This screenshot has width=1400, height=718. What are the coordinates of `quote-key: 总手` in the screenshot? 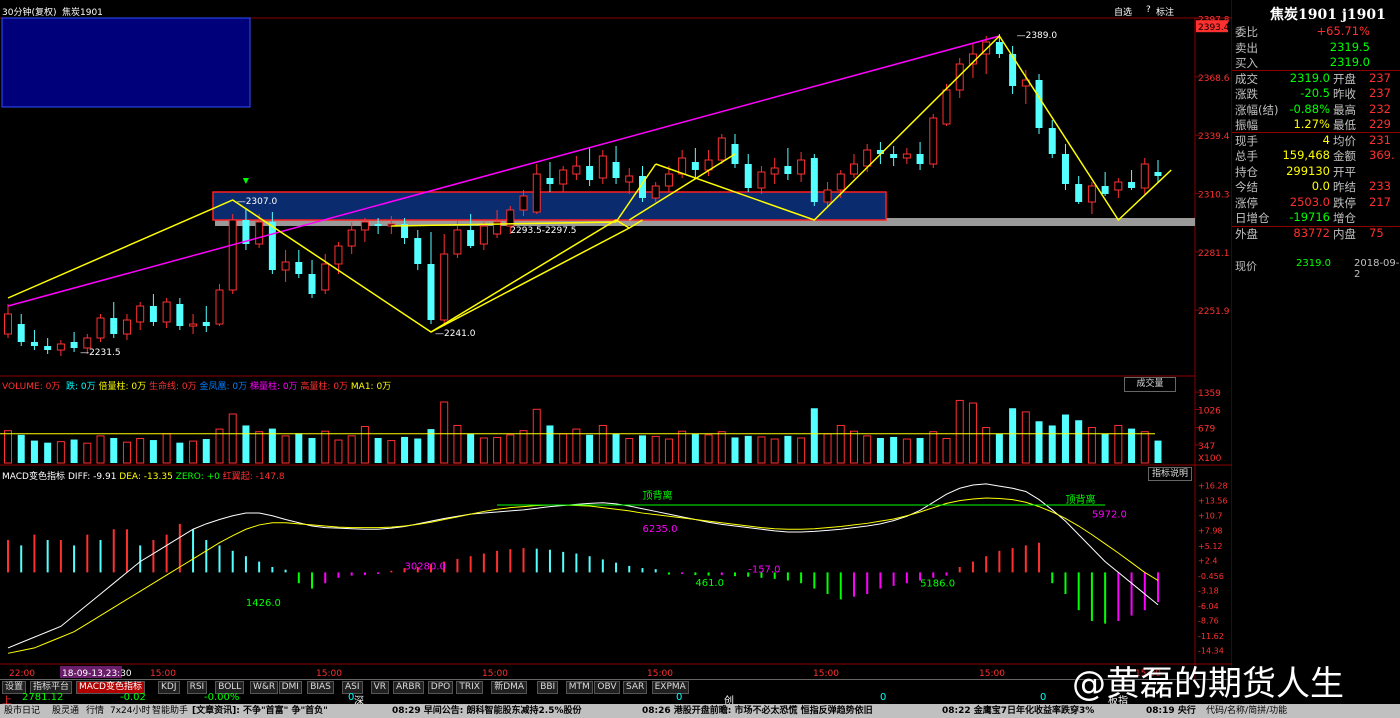 It's located at (1246, 156).